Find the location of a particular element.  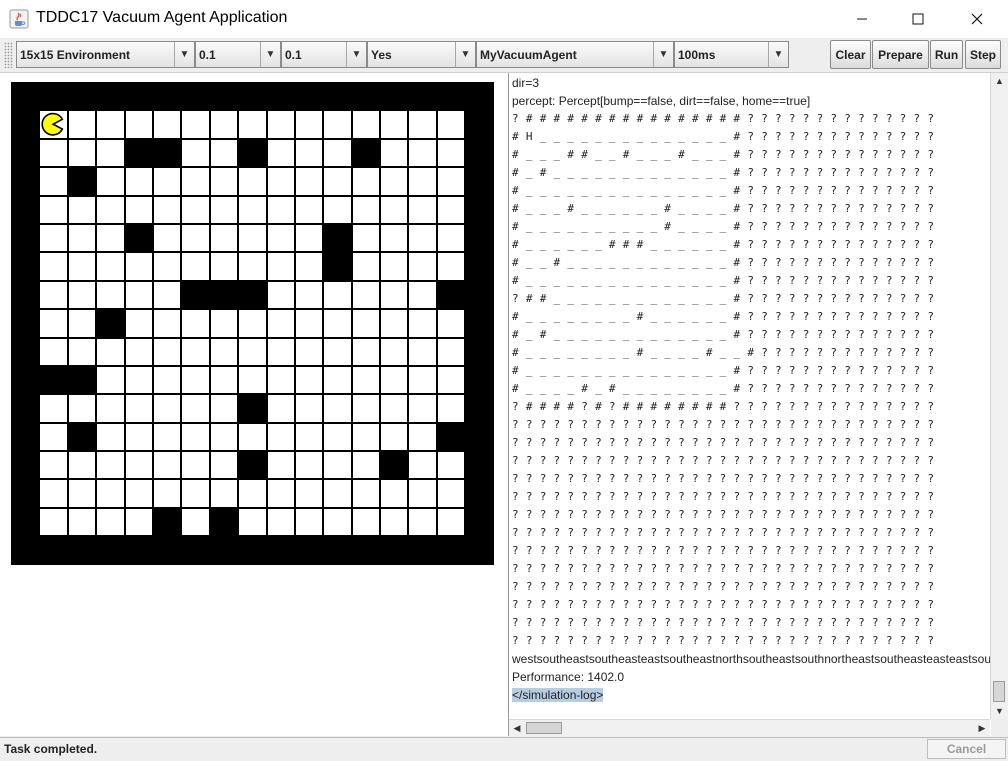

scroll-up-icon: ▲ is located at coordinates (999, 81).